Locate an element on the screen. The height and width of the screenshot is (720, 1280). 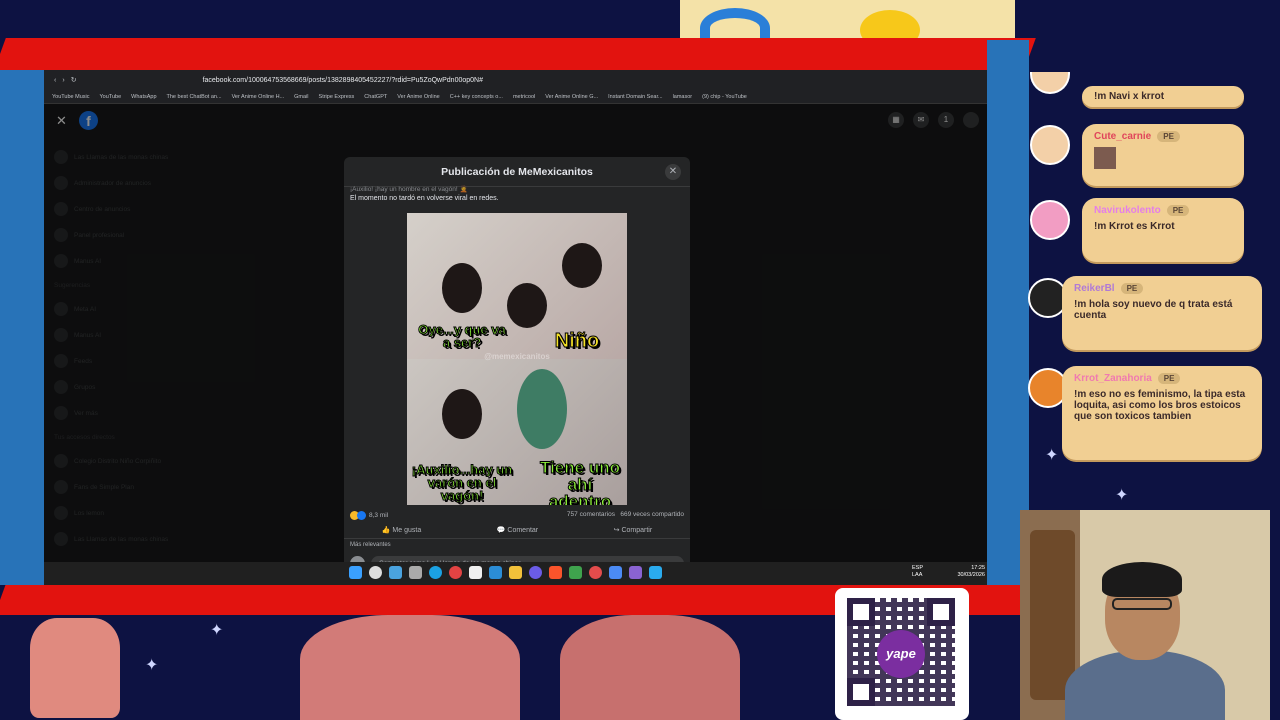
clock: 17:25 30/03/2026 is located at coordinates (971, 572).